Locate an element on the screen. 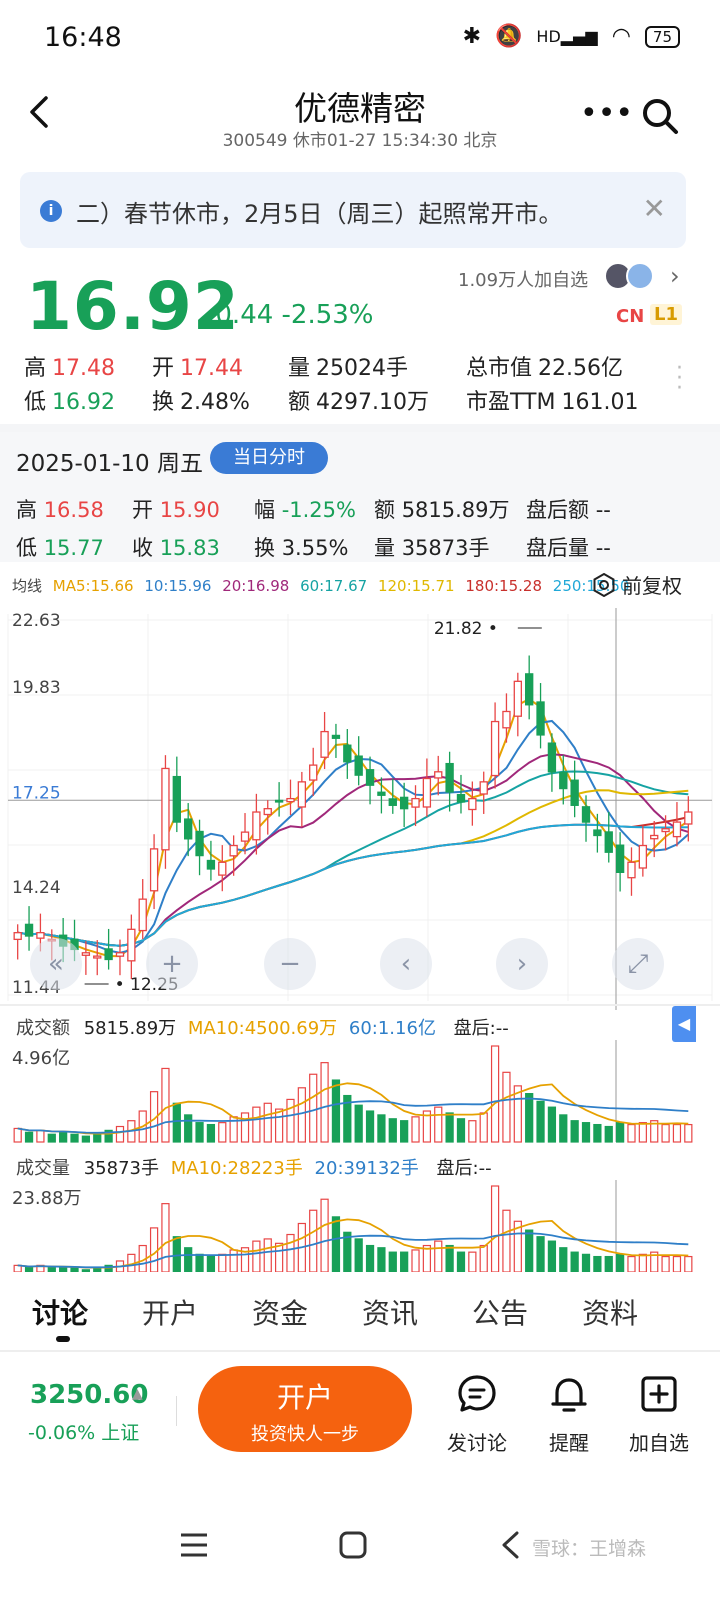 This screenshot has height=1600, width=720. status-bar: 16:48 ✱ 🔕 HD▂▄▆ ◠ 75 is located at coordinates (360, 38).